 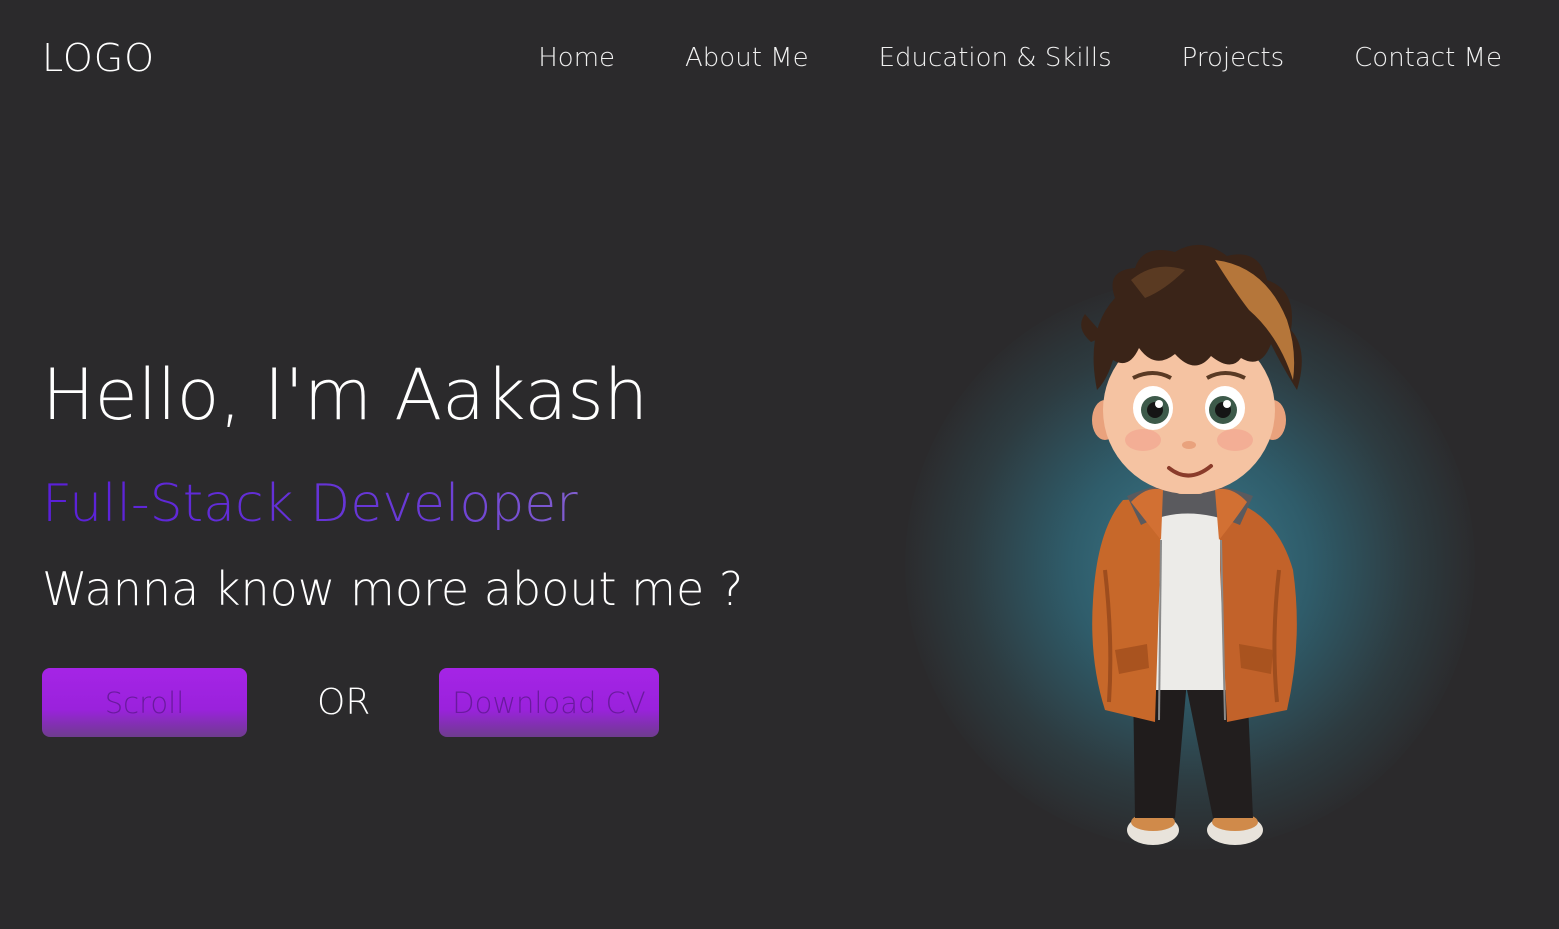 What do you see at coordinates (344, 702) in the screenshot?
I see `or-separator: OR` at bounding box center [344, 702].